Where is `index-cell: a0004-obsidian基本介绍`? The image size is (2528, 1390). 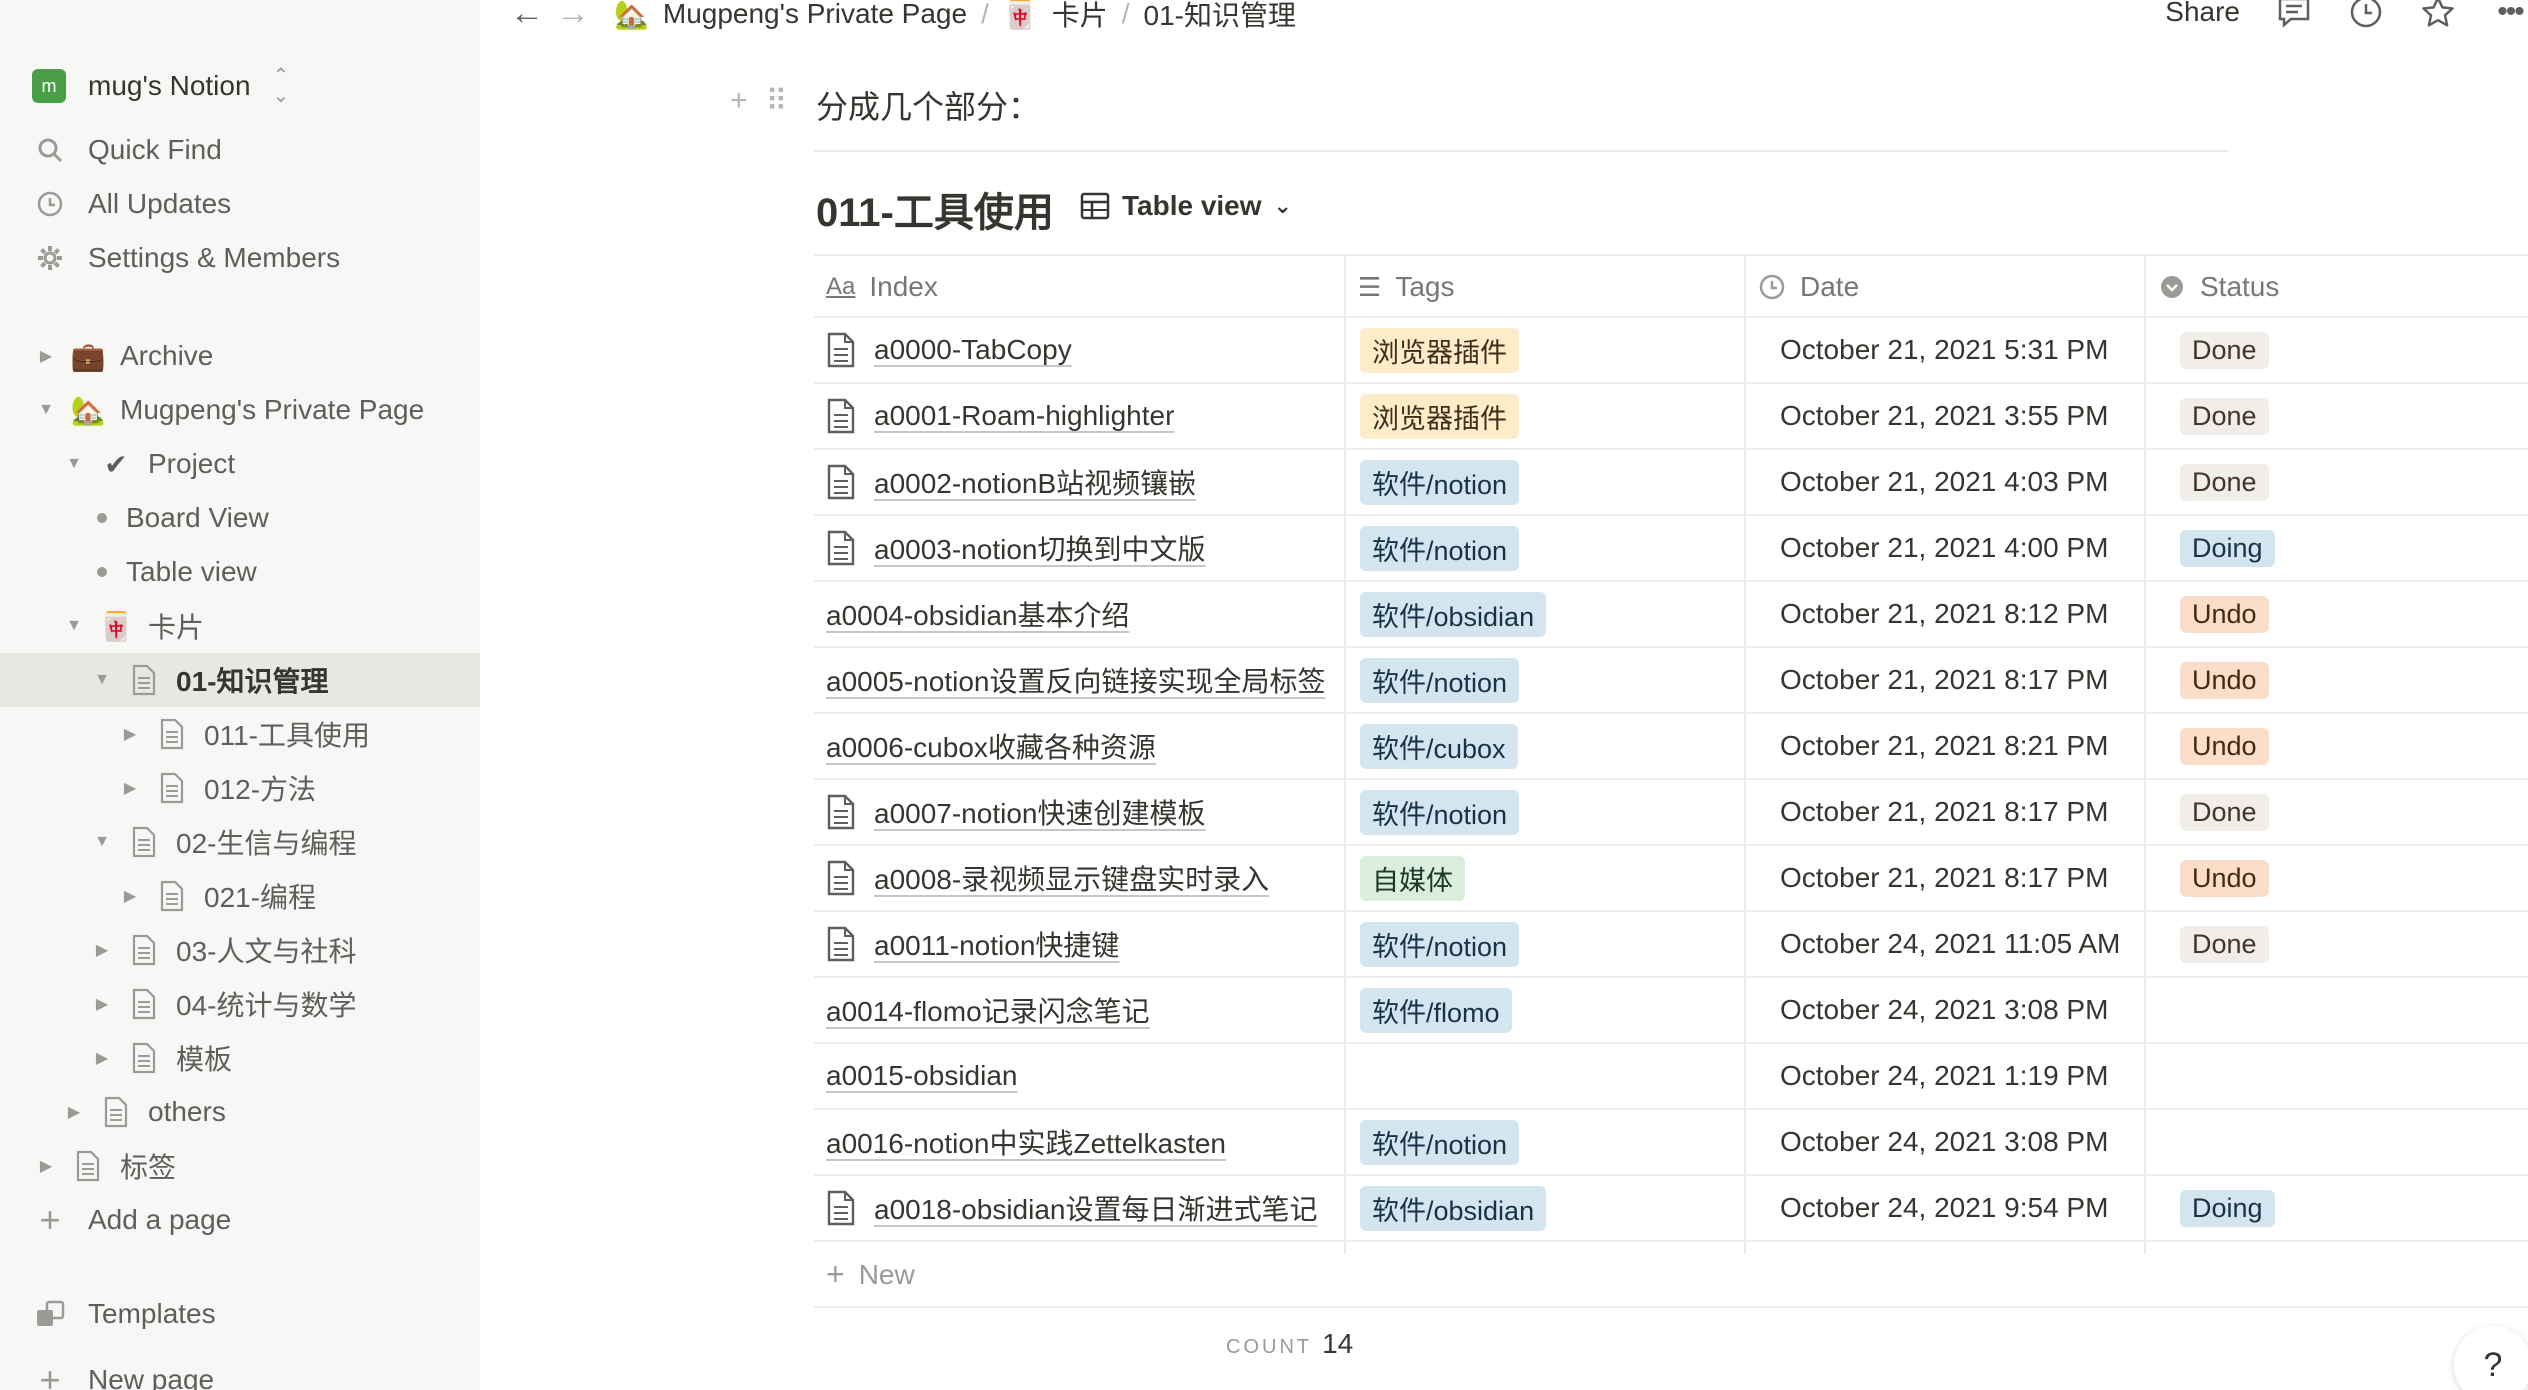
index-cell: a0004-obsidian基本介绍 is located at coordinates (1084, 614).